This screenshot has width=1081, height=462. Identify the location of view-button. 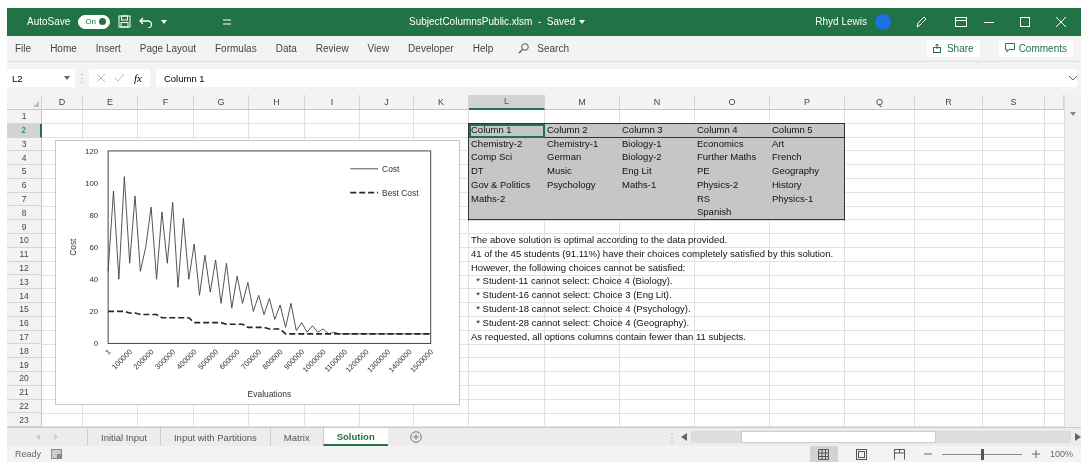
(823, 454).